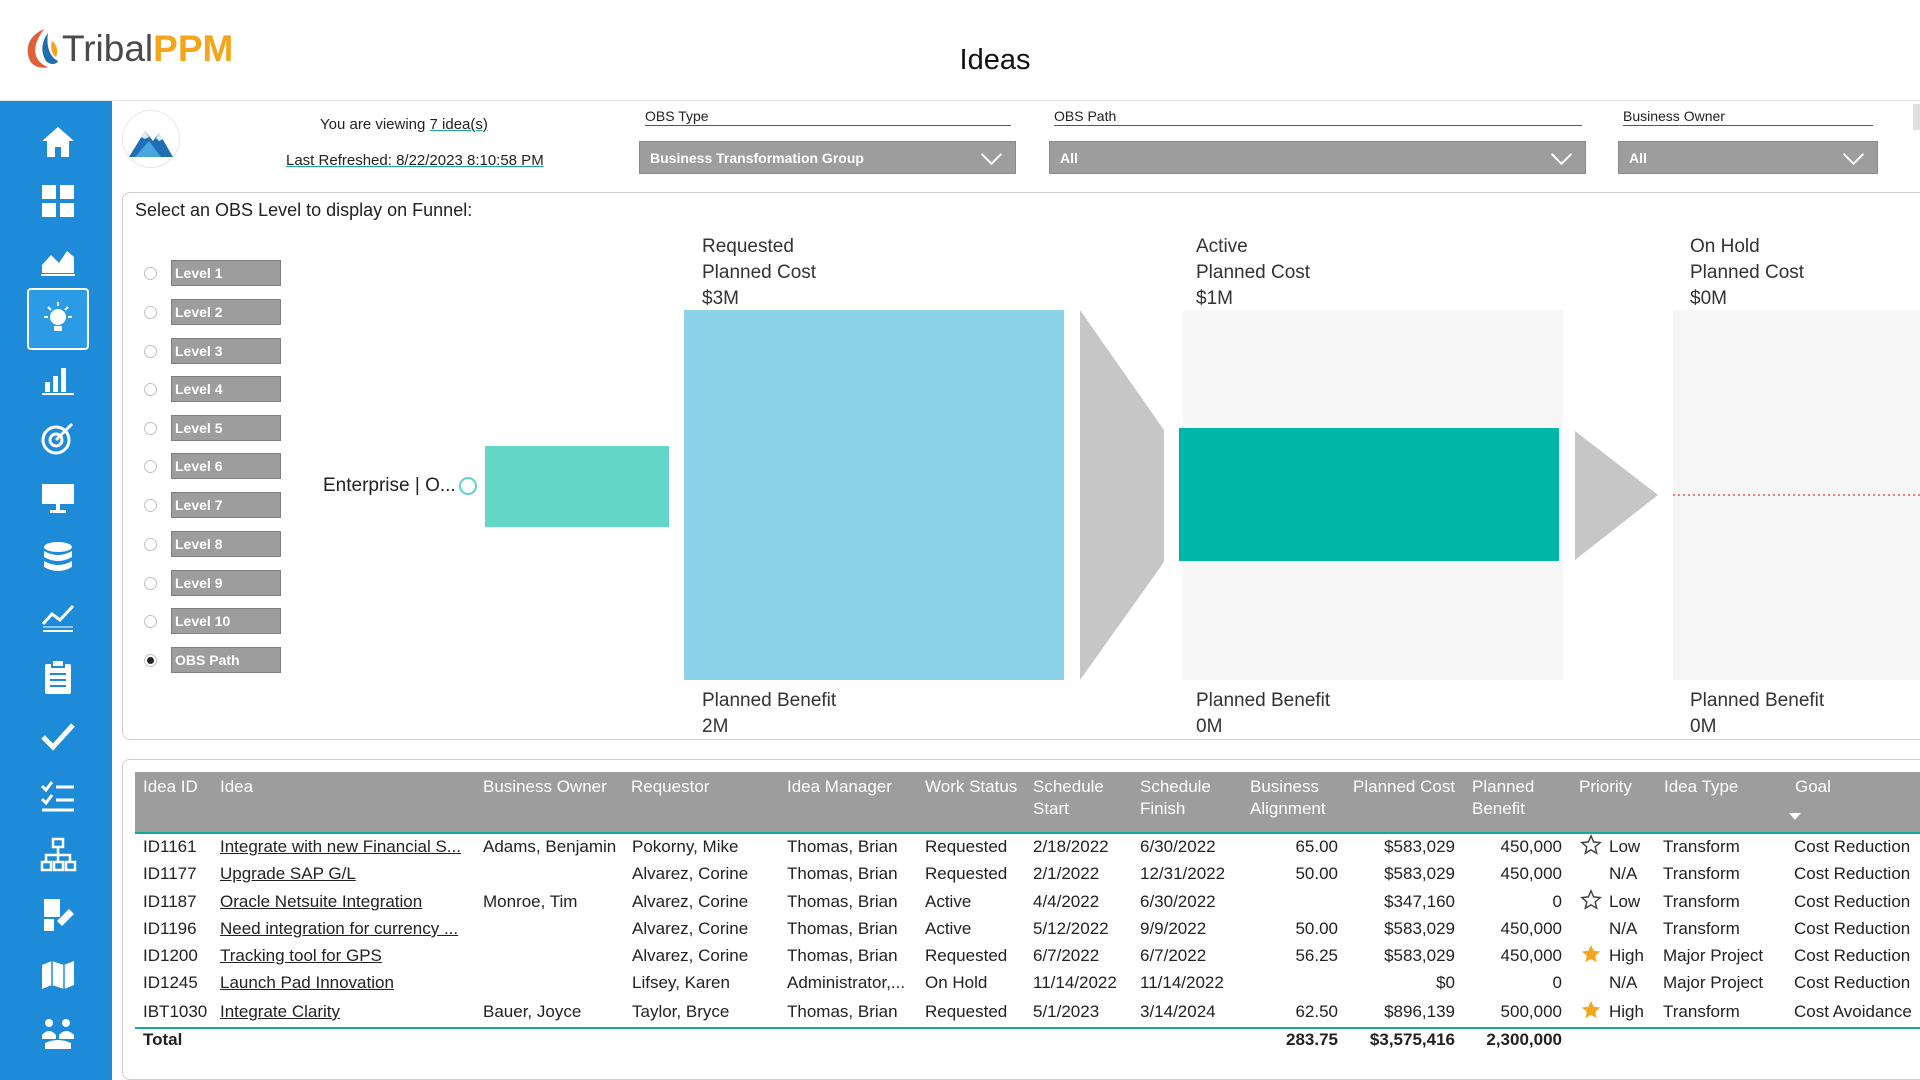 The image size is (1920, 1080). What do you see at coordinates (58, 1034) in the screenshot?
I see `nav-people` at bounding box center [58, 1034].